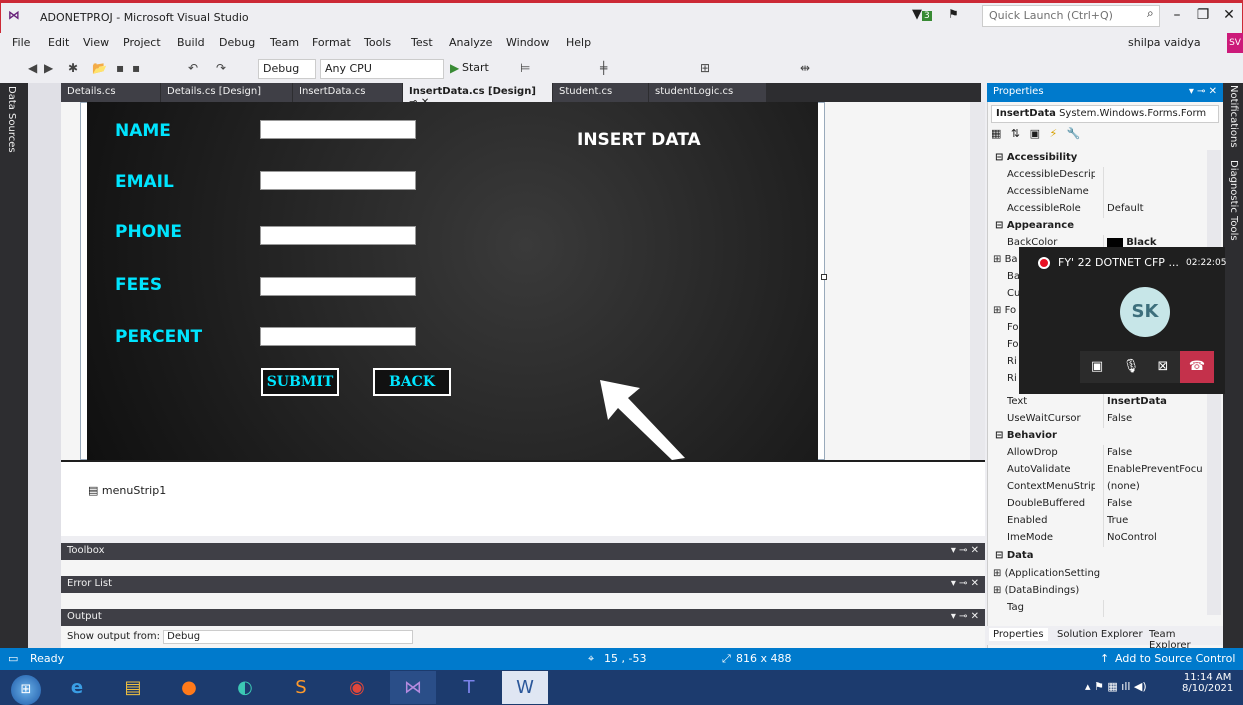 The image size is (1243, 705). Describe the element at coordinates (1163, 367) in the screenshot. I see `share-screen-icon: ⊠` at that location.